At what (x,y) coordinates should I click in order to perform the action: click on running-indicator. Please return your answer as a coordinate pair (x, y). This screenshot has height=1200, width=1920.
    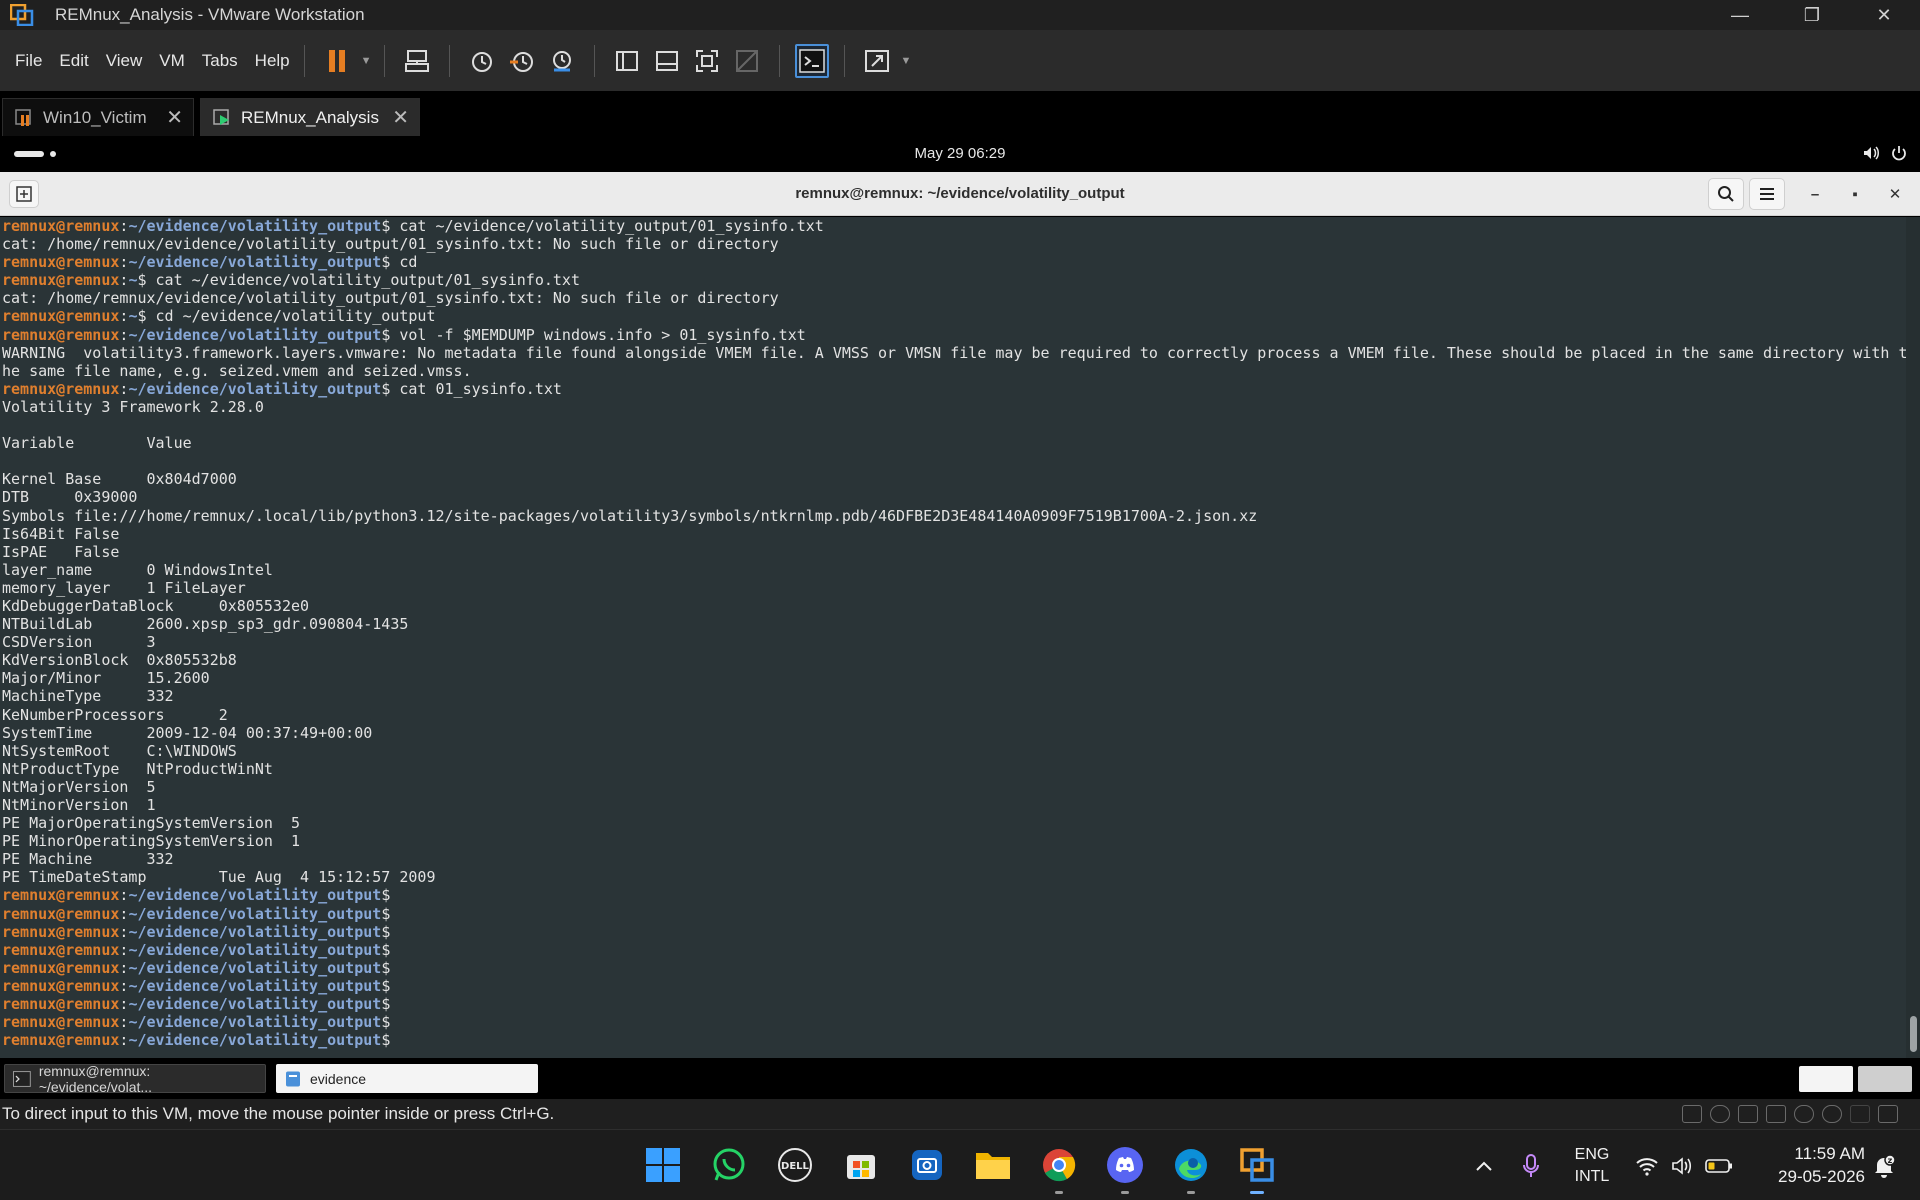
    Looking at the image, I should click on (1257, 1192).